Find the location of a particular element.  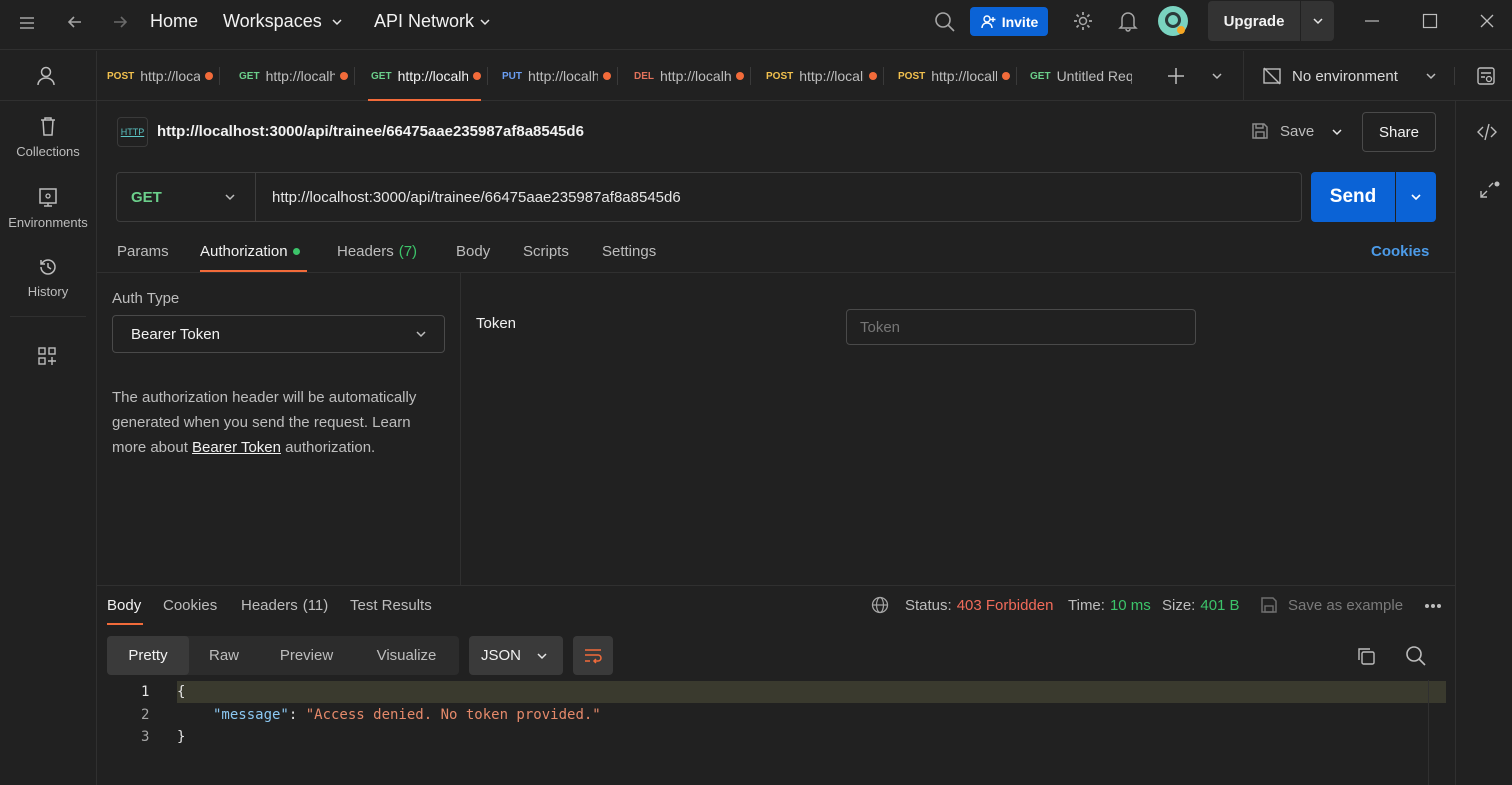

view-pretty: Pretty is located at coordinates (148, 655).